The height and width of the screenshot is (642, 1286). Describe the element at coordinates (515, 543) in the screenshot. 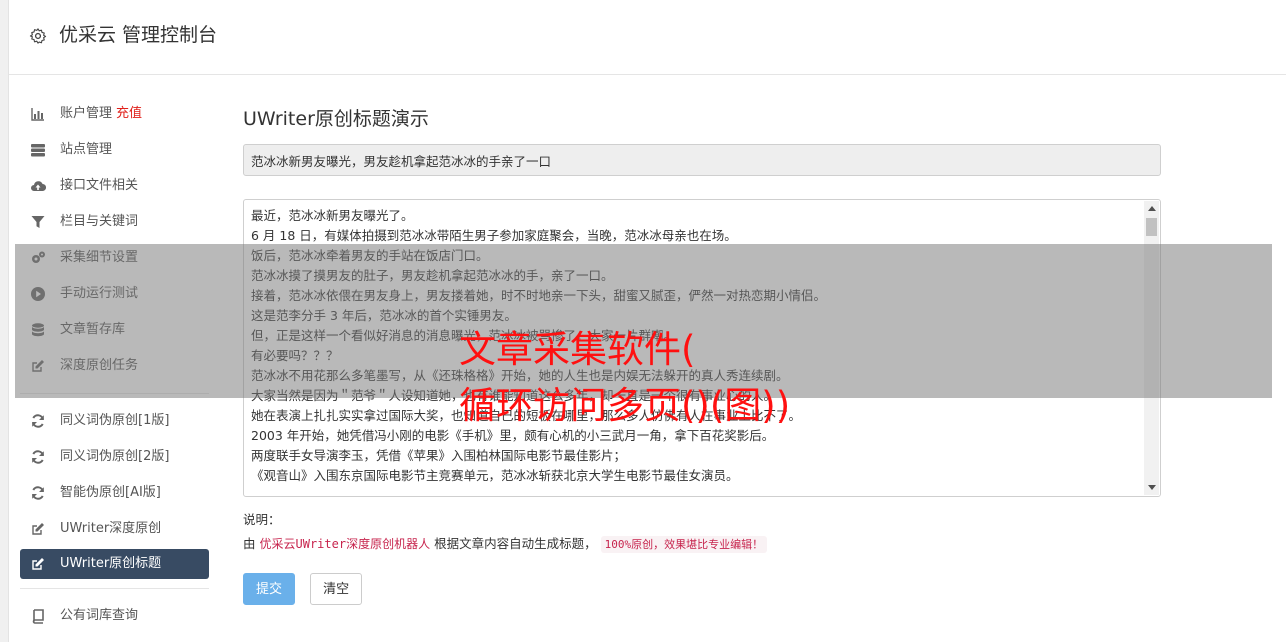

I see `help-middle: 根据文章内容自动生成标题，` at that location.